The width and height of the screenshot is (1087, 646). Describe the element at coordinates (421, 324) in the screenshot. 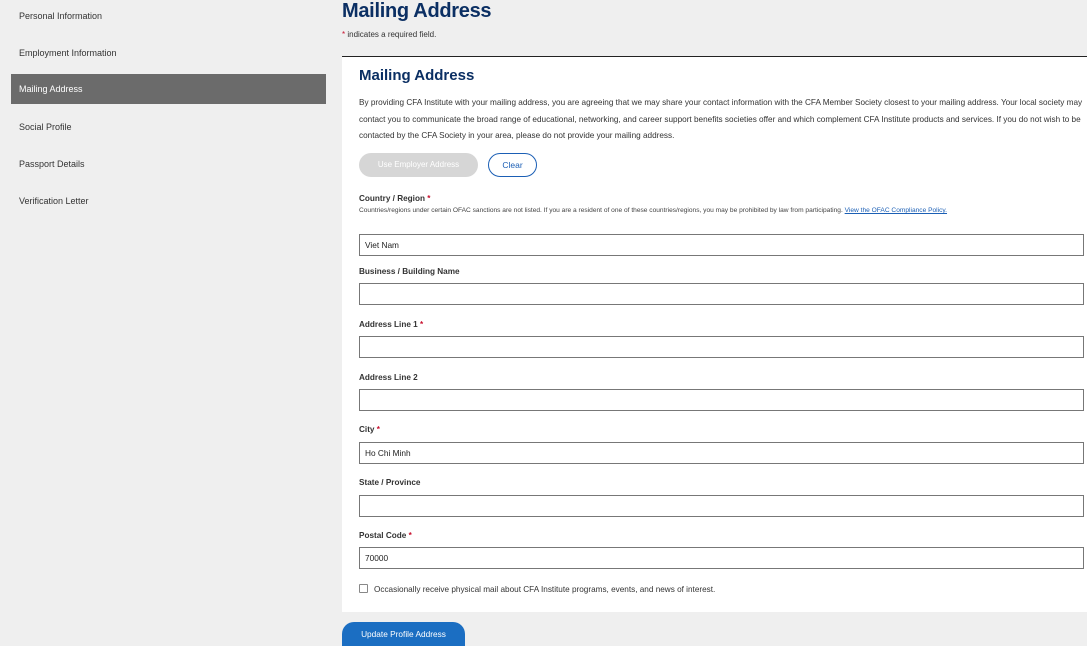

I see `address1-required-star: *` at that location.